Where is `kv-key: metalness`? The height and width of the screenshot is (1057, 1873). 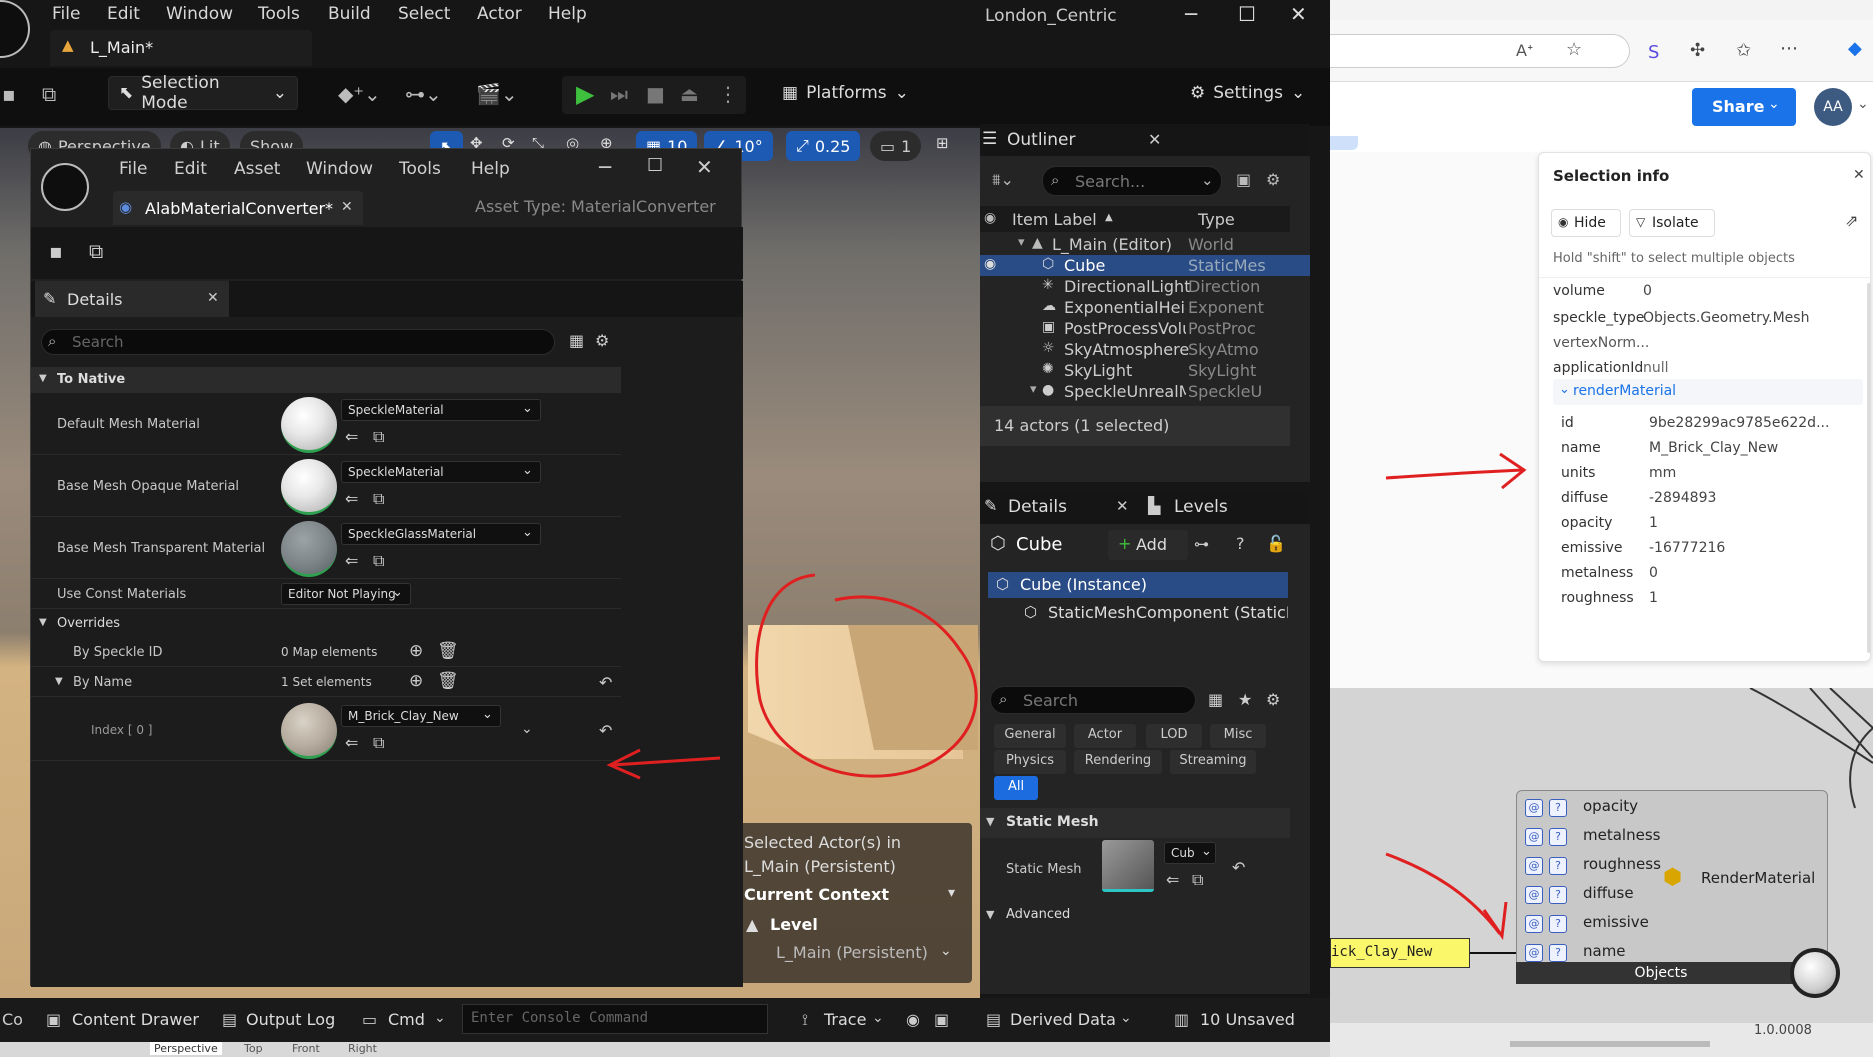
kv-key: metalness is located at coordinates (1597, 573).